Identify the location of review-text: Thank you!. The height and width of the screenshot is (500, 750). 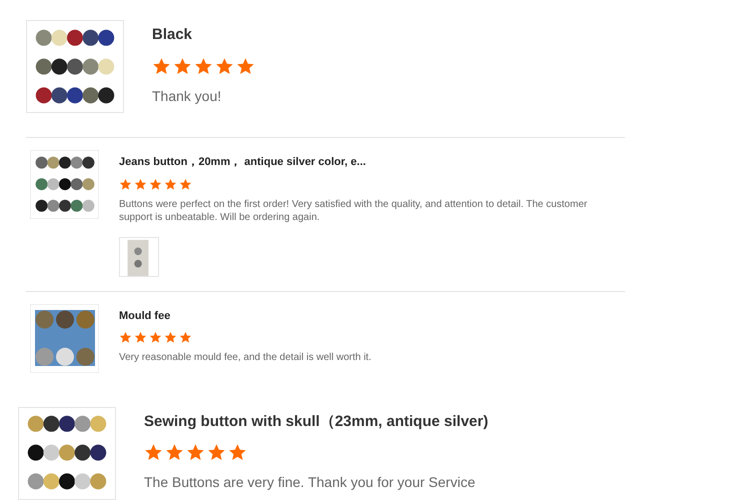
(187, 96).